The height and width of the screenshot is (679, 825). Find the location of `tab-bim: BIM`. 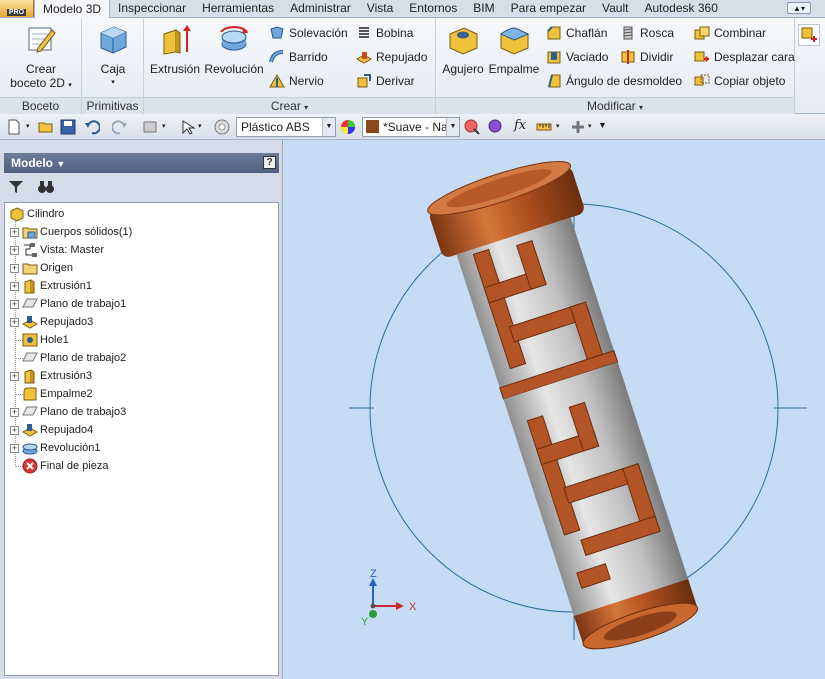

tab-bim: BIM is located at coordinates (483, 8).